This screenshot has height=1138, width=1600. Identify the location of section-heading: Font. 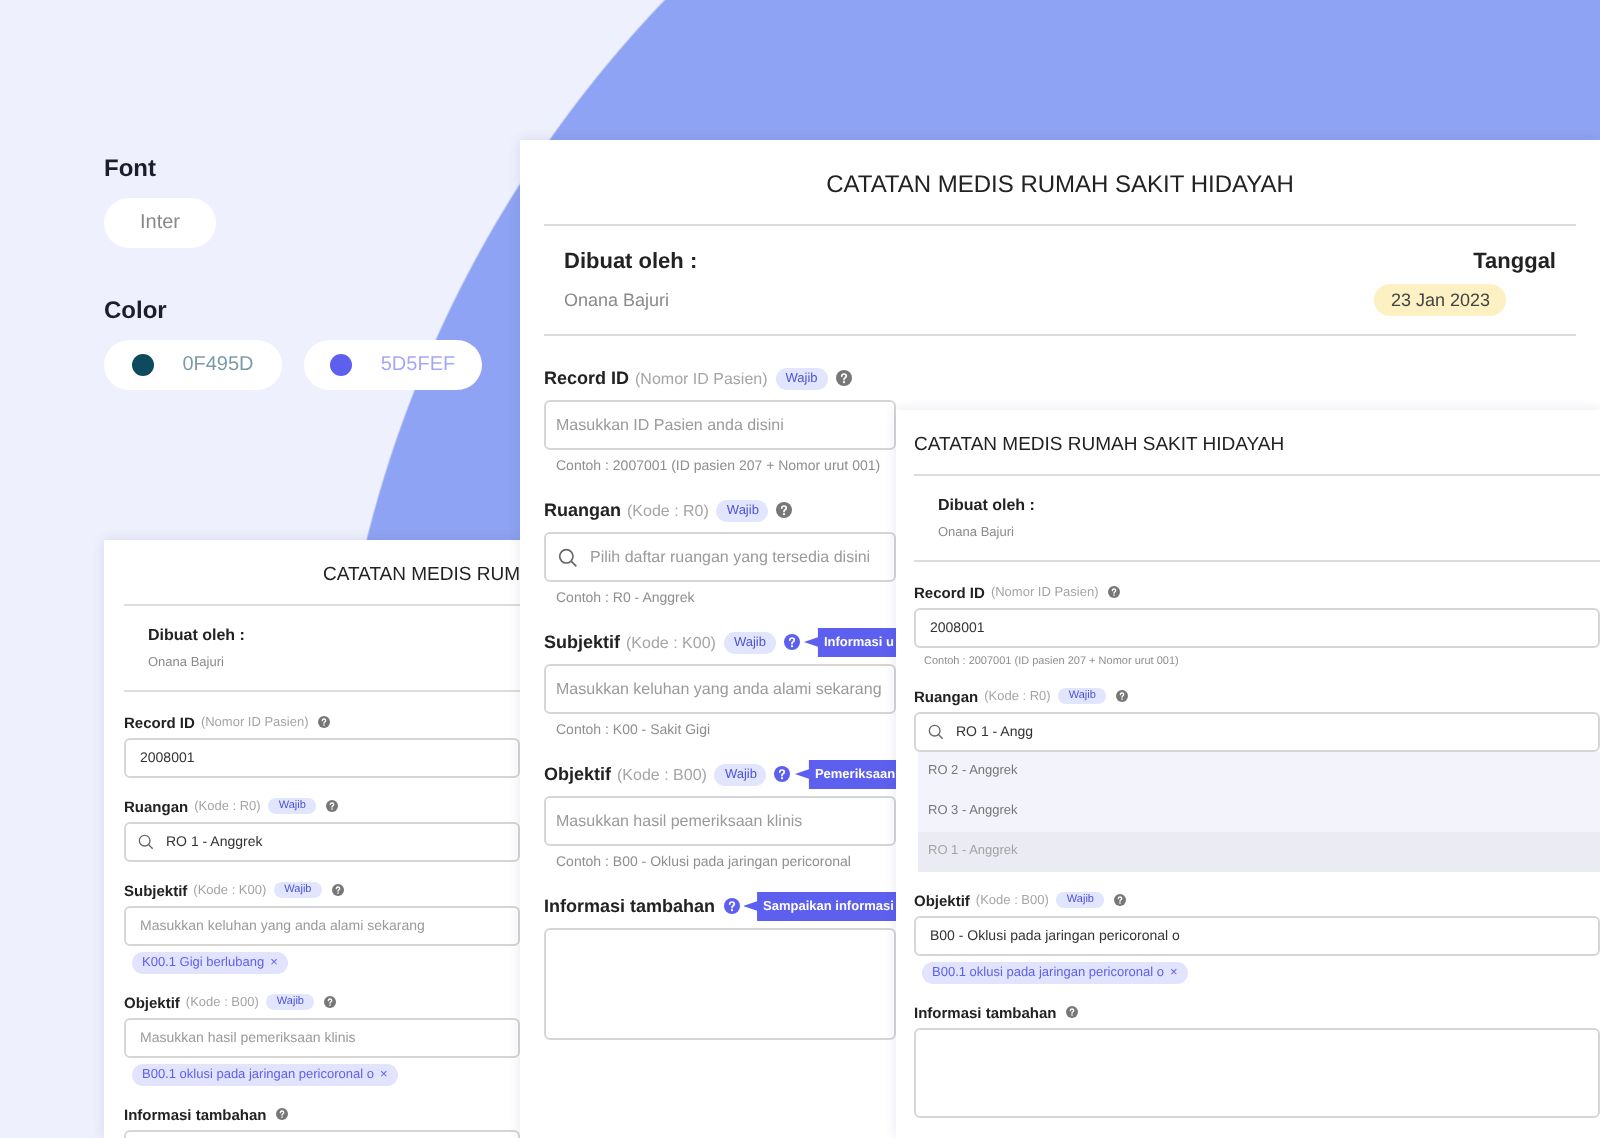
(130, 168).